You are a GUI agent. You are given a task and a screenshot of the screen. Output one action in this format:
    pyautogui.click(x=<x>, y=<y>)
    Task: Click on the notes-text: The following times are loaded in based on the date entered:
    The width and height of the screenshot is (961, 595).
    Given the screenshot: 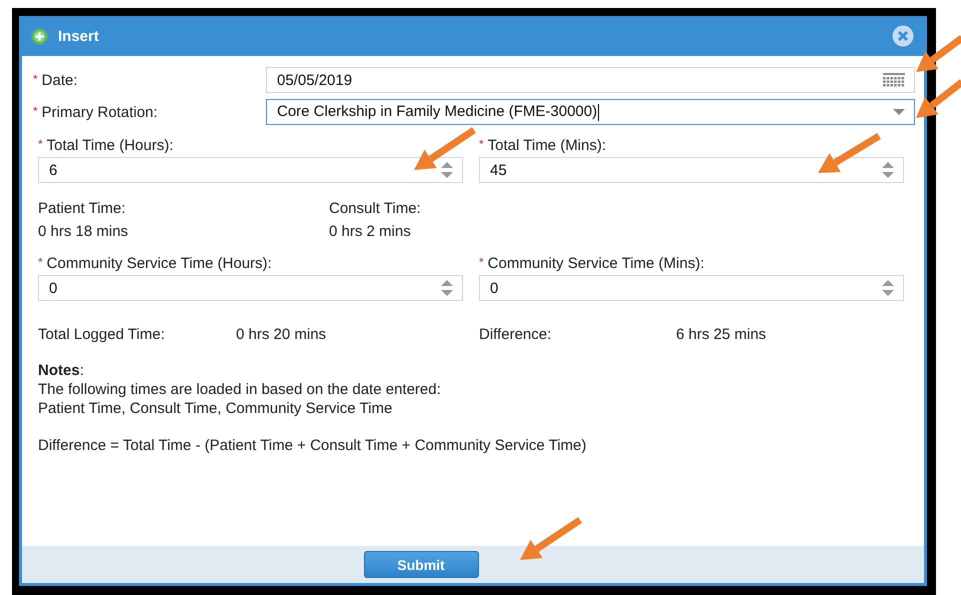 What is the action you would take?
    pyautogui.click(x=240, y=389)
    